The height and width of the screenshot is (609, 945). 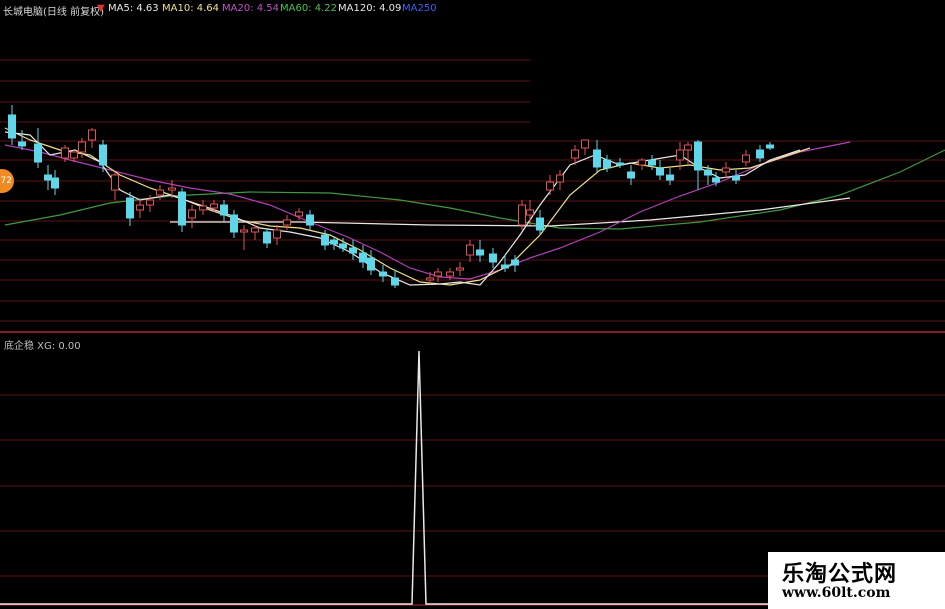 What do you see at coordinates (856, 580) in the screenshot?
I see `watermark: 乐淘公式网 www.60lt.com` at bounding box center [856, 580].